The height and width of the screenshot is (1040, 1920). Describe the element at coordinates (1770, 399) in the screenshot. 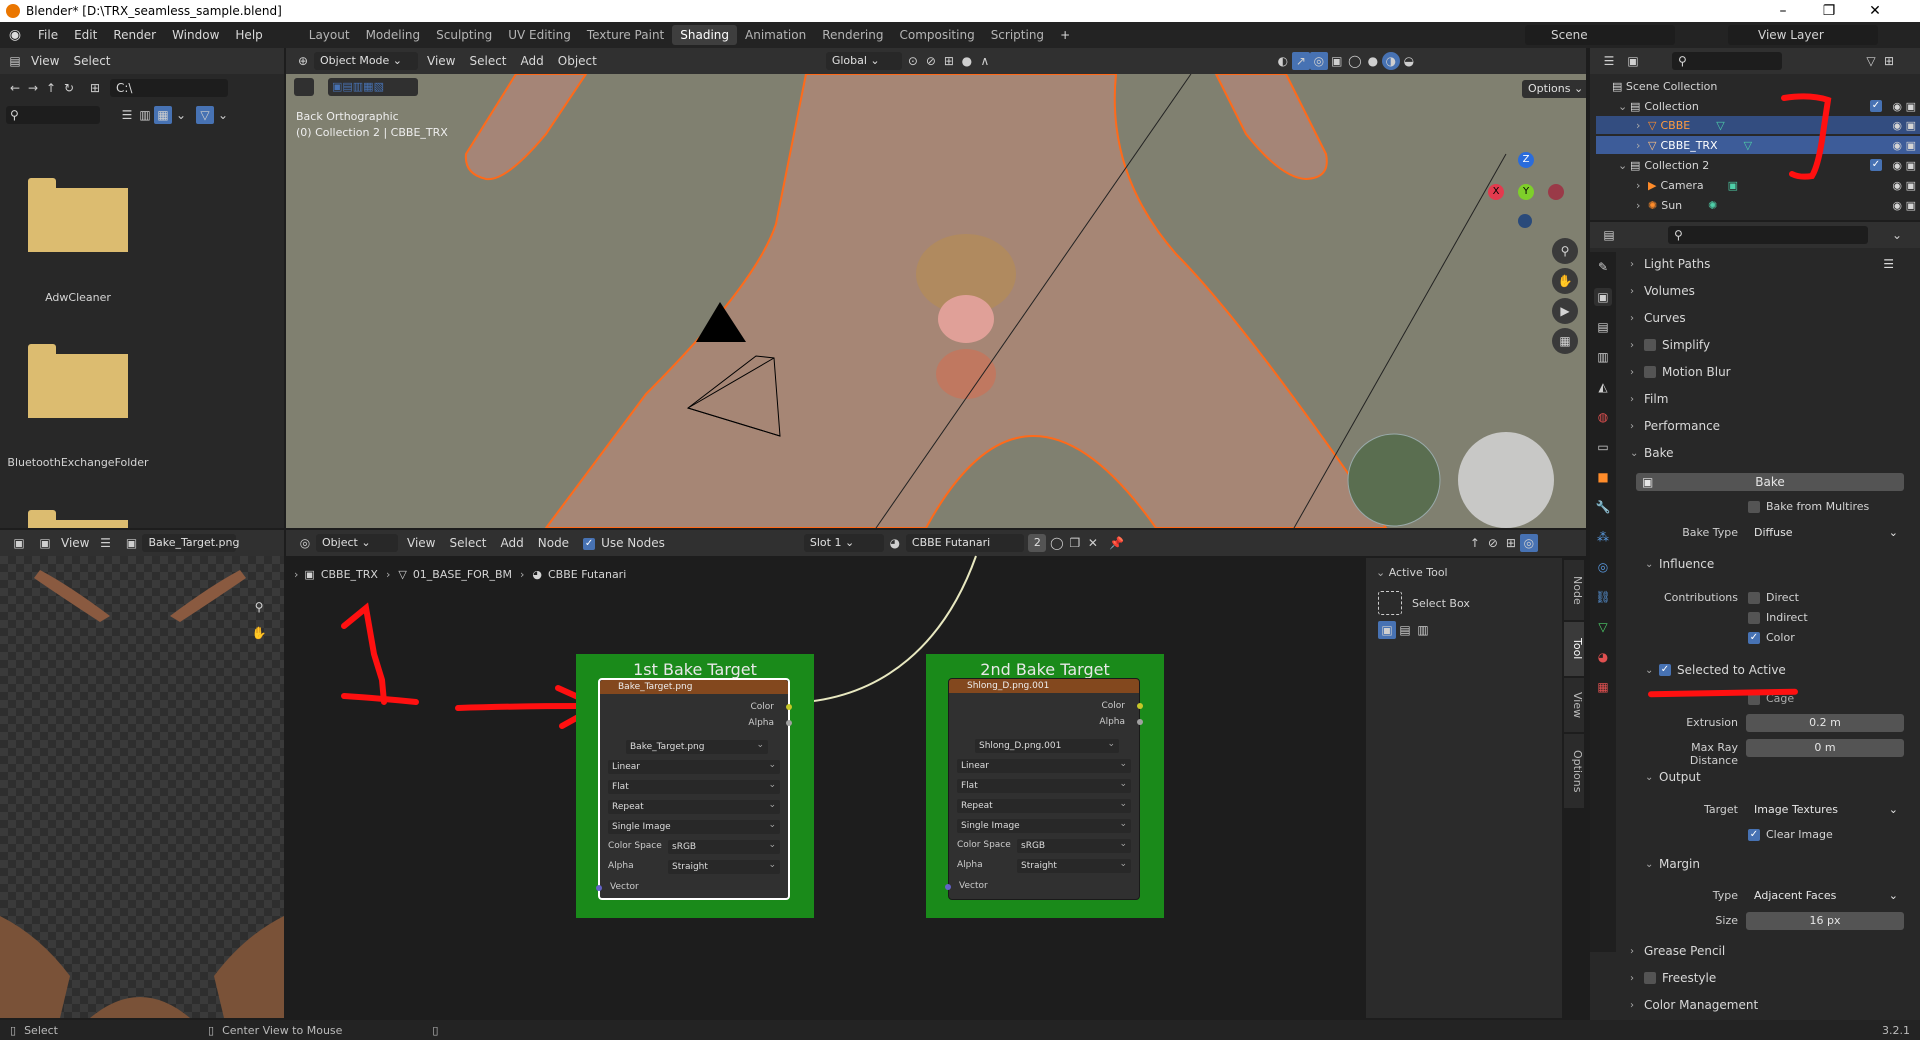

I see `panel-film: › Film` at that location.